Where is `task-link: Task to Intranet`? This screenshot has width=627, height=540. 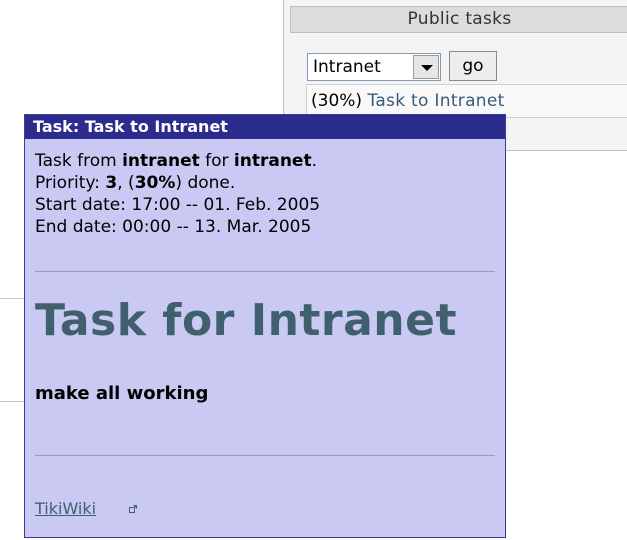 task-link: Task to Intranet is located at coordinates (435, 101).